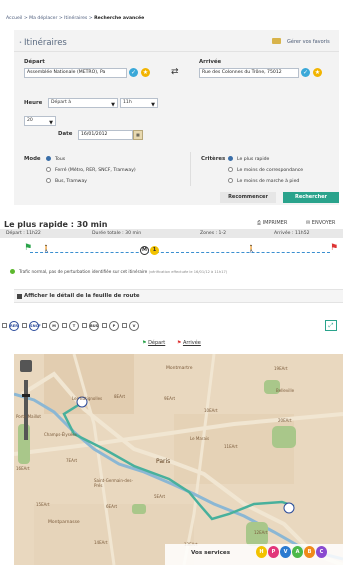 The image size is (343, 565). I want to click on print-button: ⎙ IMPRIMER, so click(272, 223).